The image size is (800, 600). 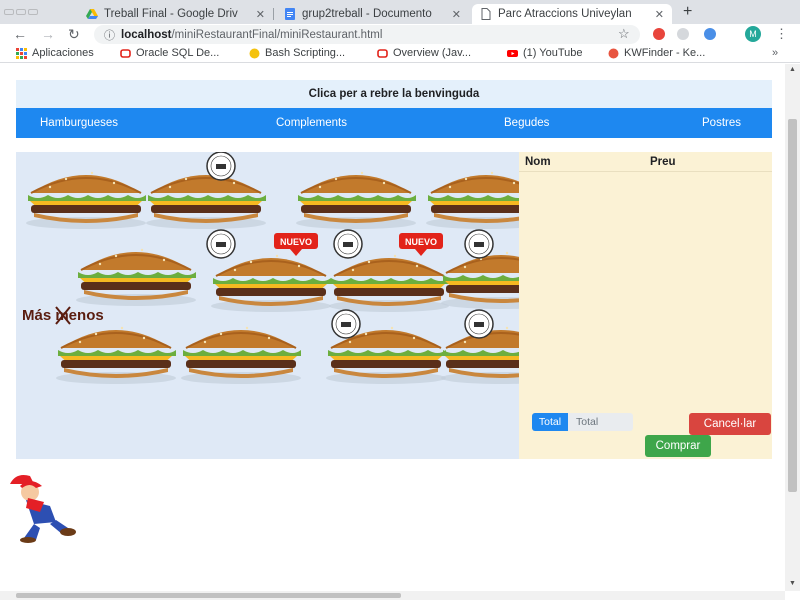 I want to click on google-docs-icon, so click(x=290, y=14).